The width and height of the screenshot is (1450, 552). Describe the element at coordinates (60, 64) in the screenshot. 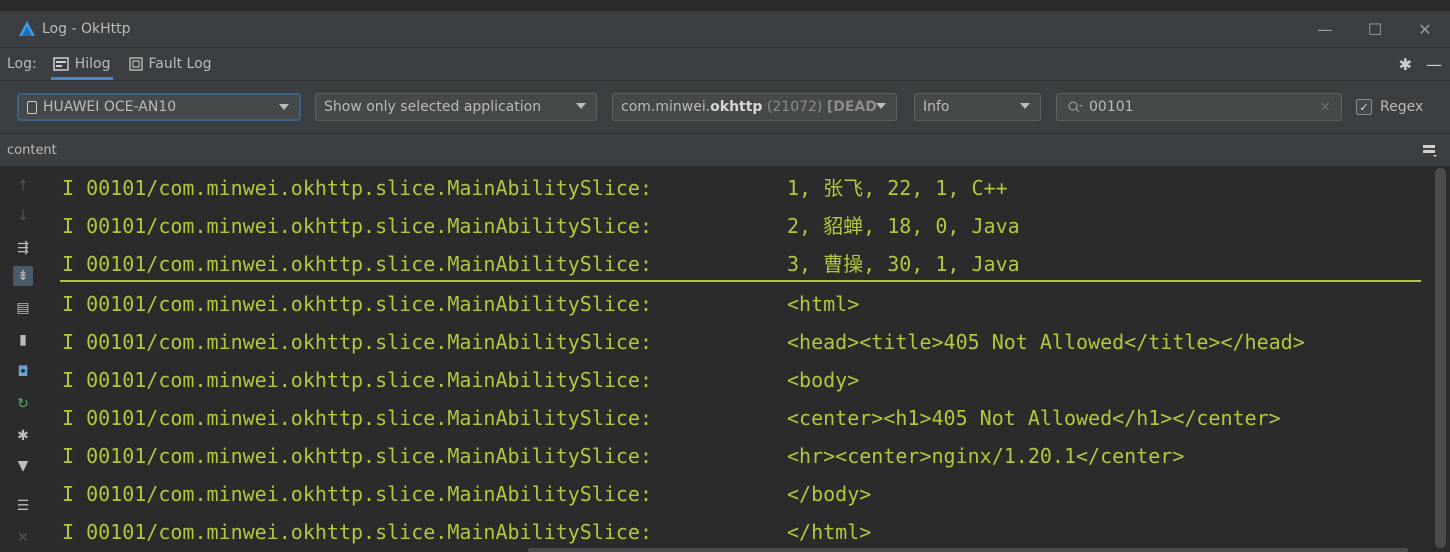

I see `hilog-icon` at that location.